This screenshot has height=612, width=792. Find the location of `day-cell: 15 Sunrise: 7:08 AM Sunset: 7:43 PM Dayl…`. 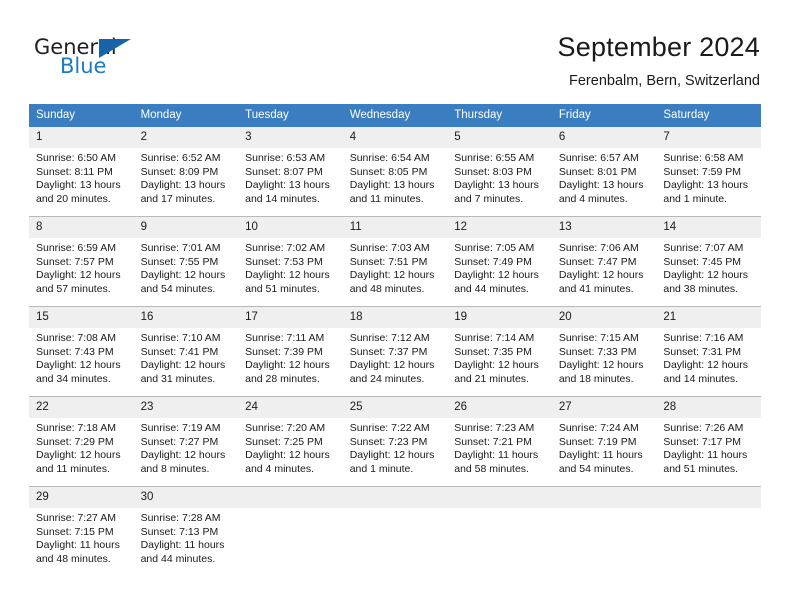

day-cell: 15 Sunrise: 7:08 AM Sunset: 7:43 PM Dayl… is located at coordinates (81, 351).